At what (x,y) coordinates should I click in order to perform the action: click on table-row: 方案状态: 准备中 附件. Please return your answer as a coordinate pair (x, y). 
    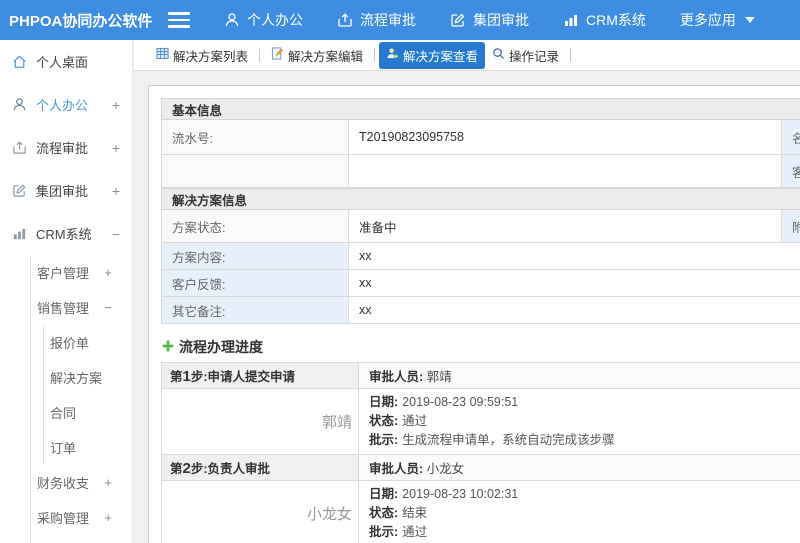
    Looking at the image, I should click on (480, 226).